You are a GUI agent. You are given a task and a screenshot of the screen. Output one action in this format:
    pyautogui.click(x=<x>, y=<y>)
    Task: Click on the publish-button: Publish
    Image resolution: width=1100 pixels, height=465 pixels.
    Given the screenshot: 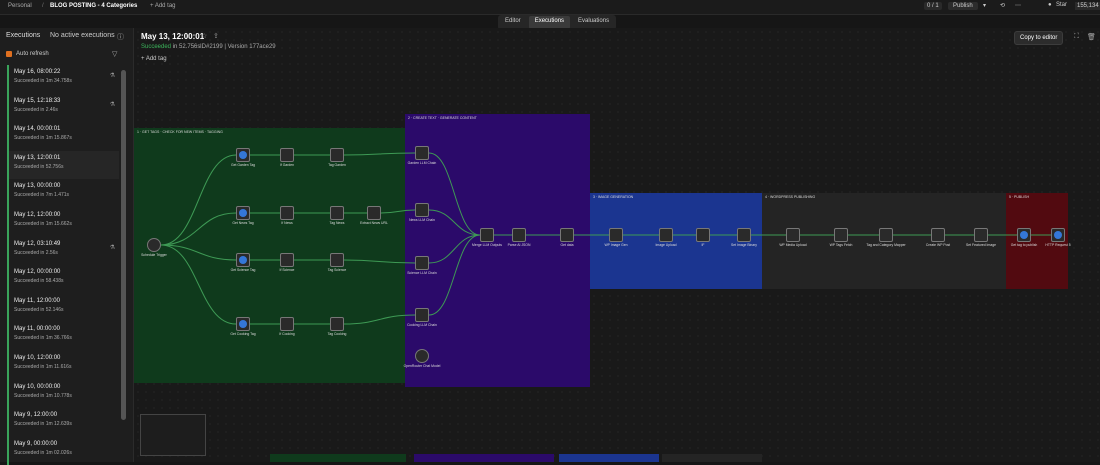 What is the action you would take?
    pyautogui.click(x=963, y=6)
    